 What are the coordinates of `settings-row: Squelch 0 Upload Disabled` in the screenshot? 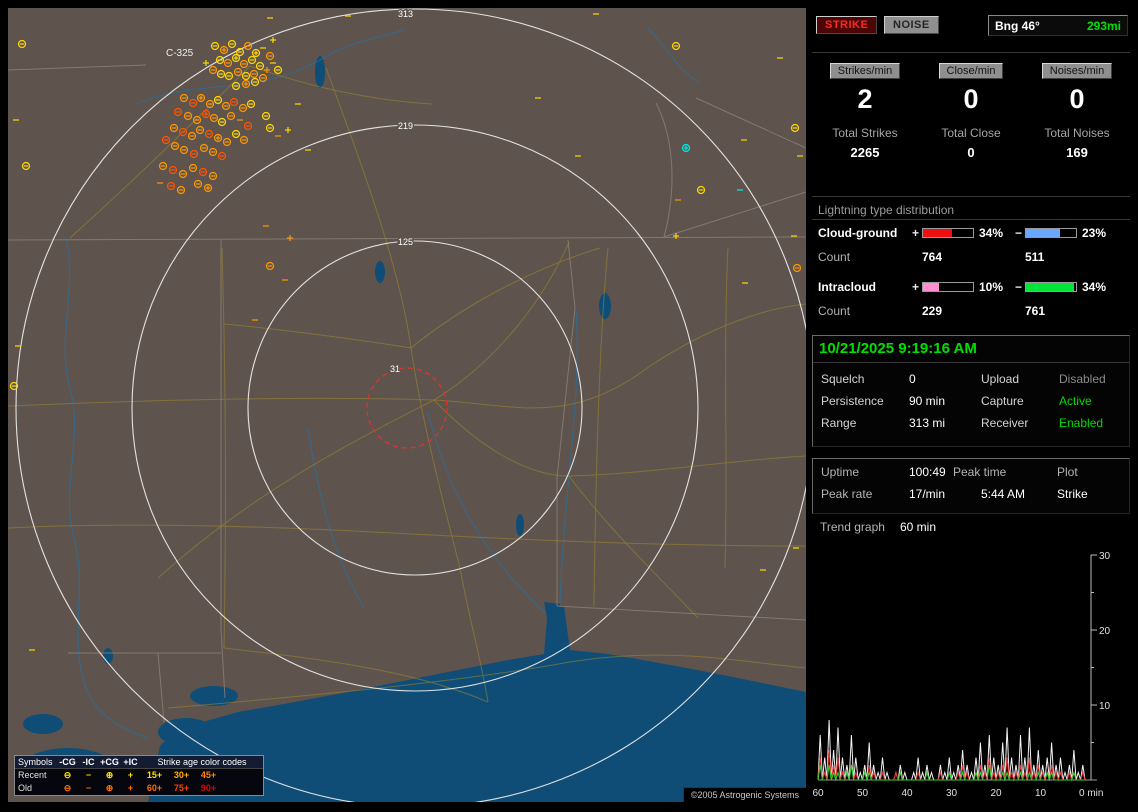 It's located at (971, 381).